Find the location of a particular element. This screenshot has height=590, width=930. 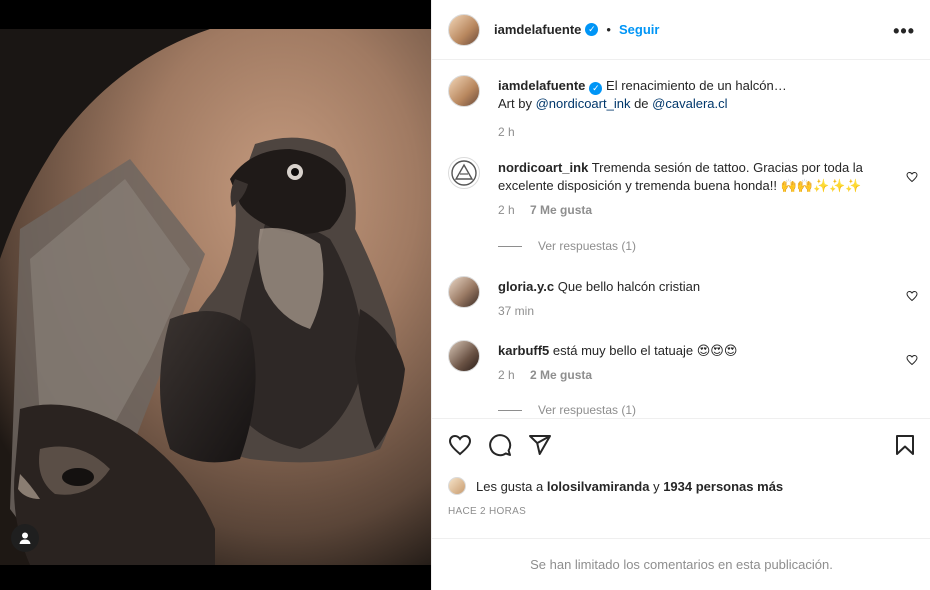

send-icon is located at coordinates (540, 445).